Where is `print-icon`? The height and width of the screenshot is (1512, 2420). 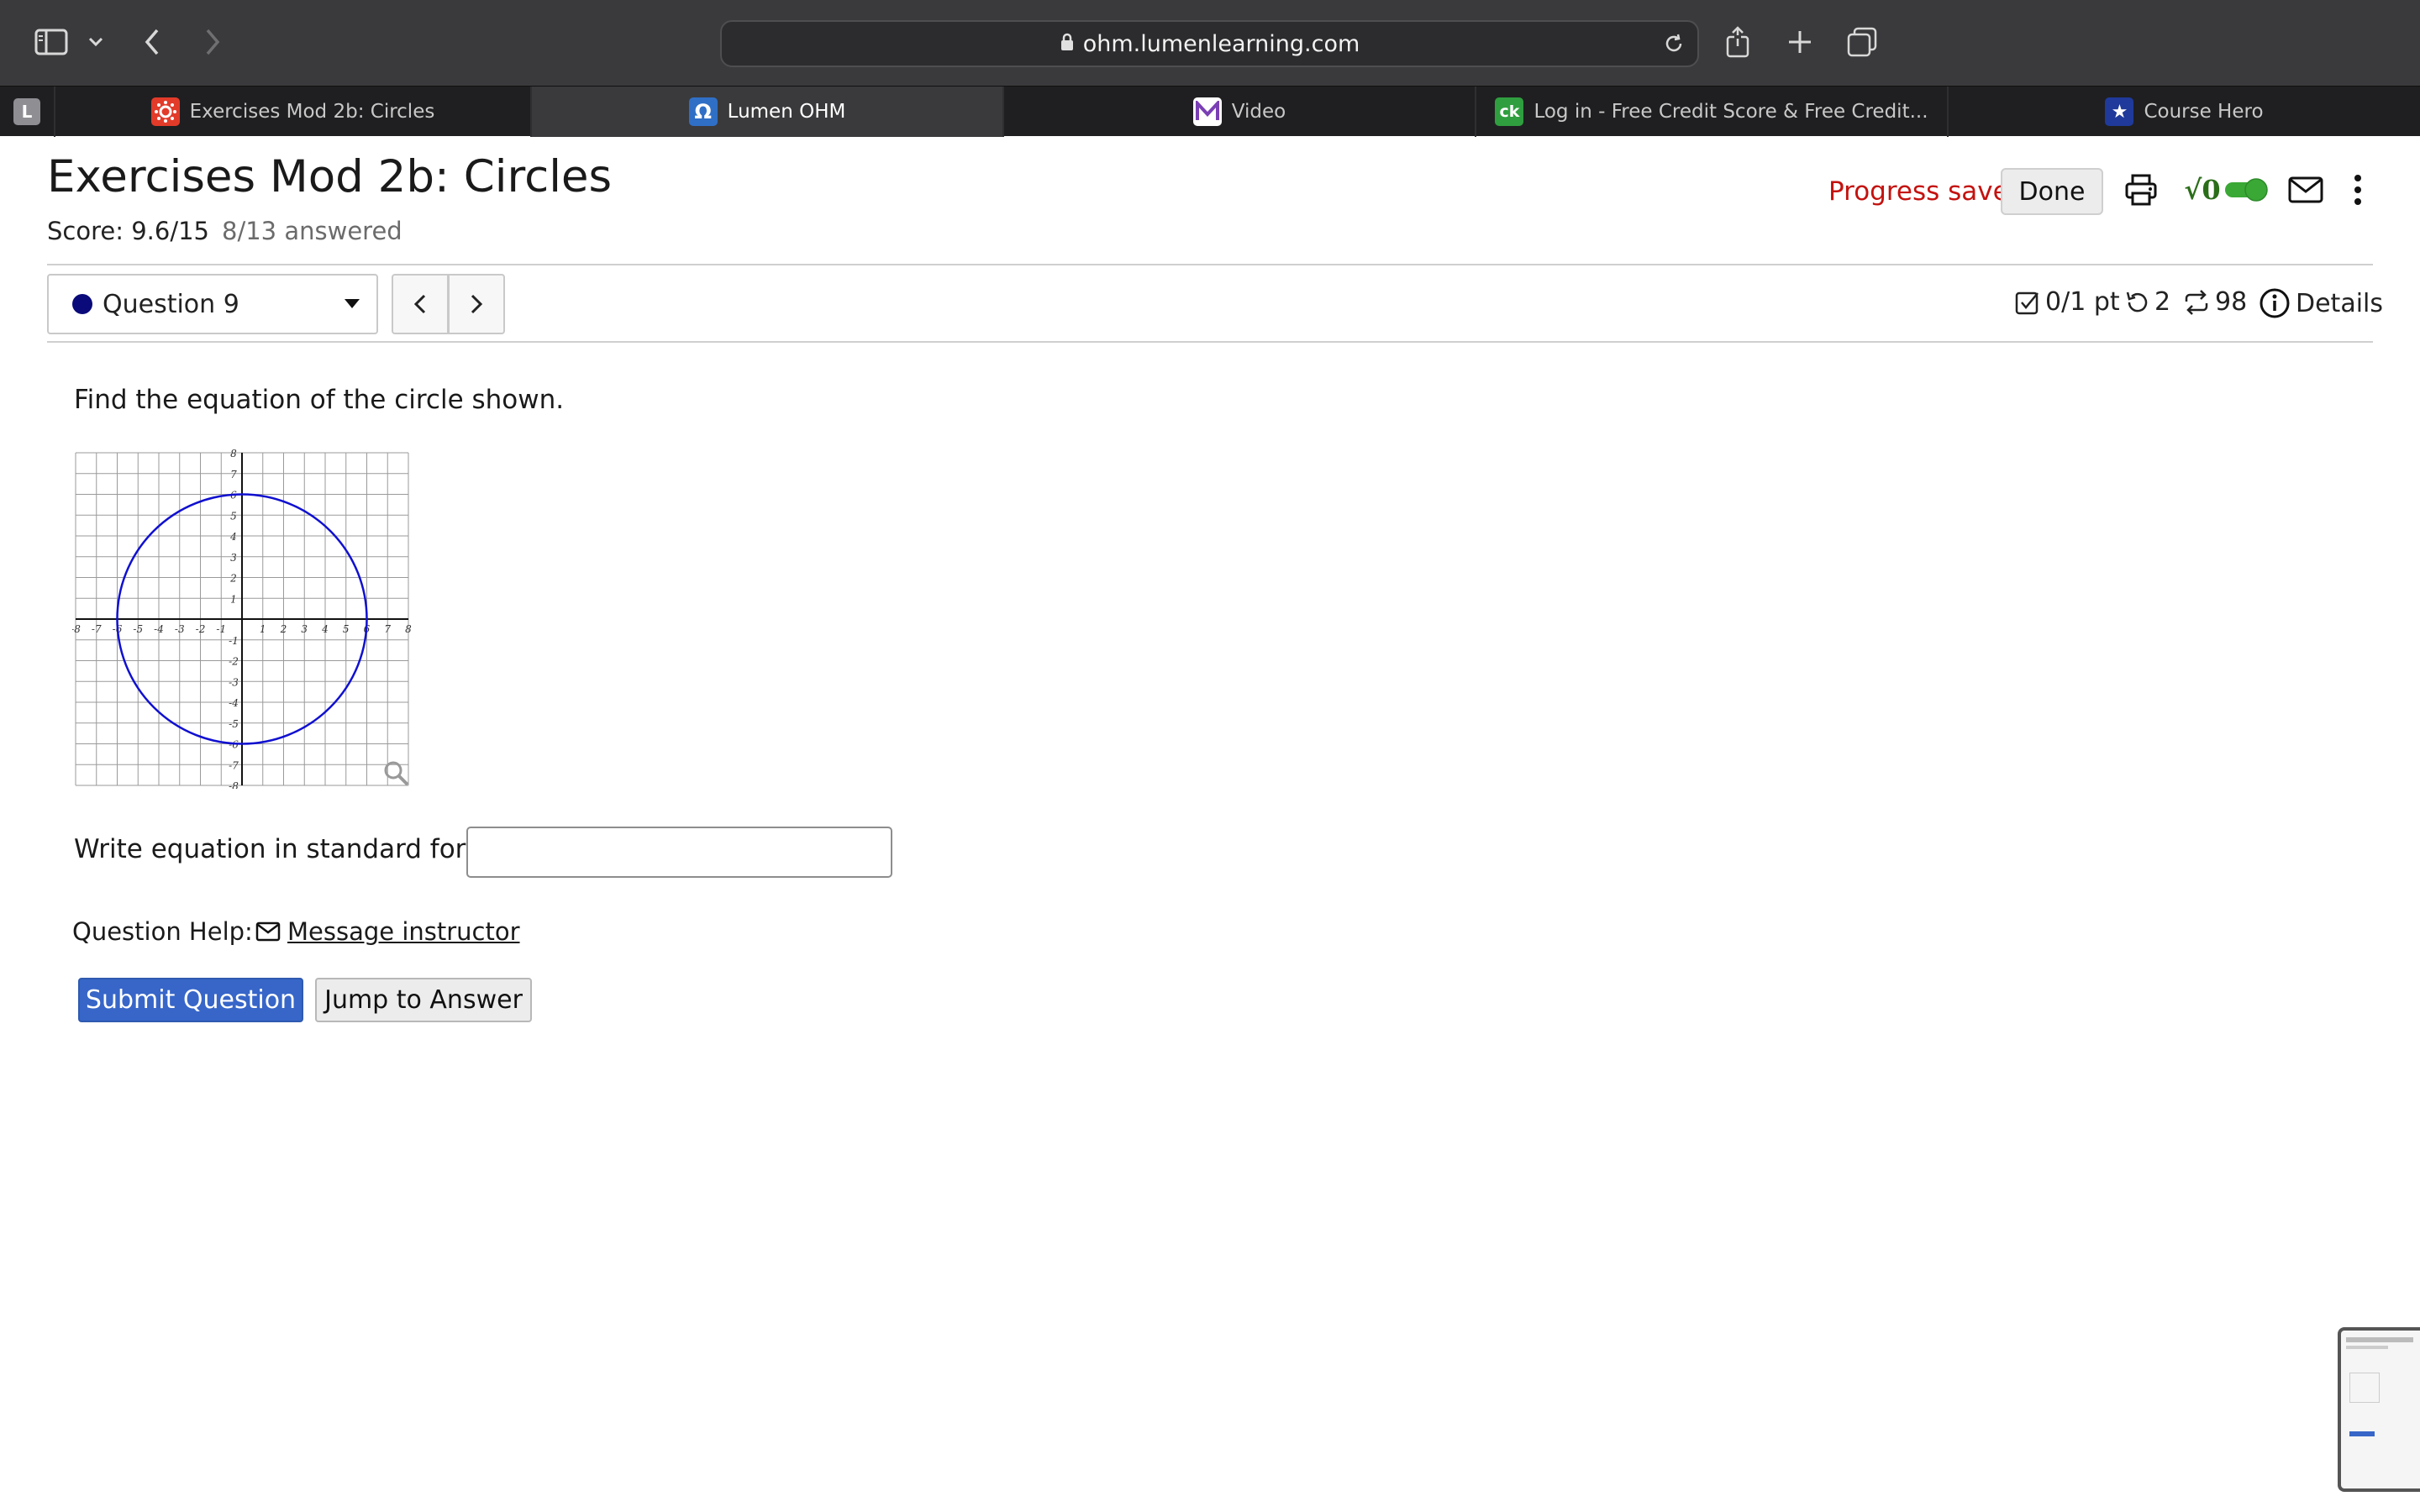
print-icon is located at coordinates (2141, 189).